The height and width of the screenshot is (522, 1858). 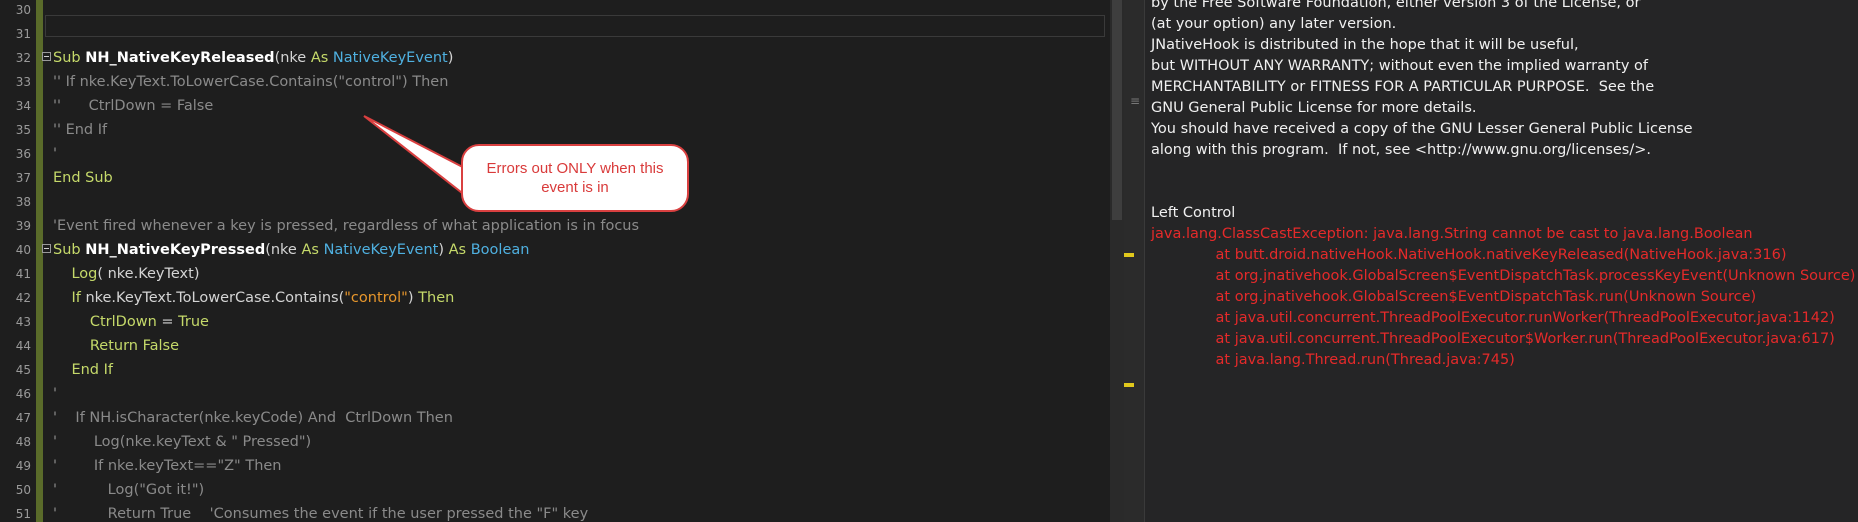 What do you see at coordinates (23, 418) in the screenshot?
I see `line-number: 47` at bounding box center [23, 418].